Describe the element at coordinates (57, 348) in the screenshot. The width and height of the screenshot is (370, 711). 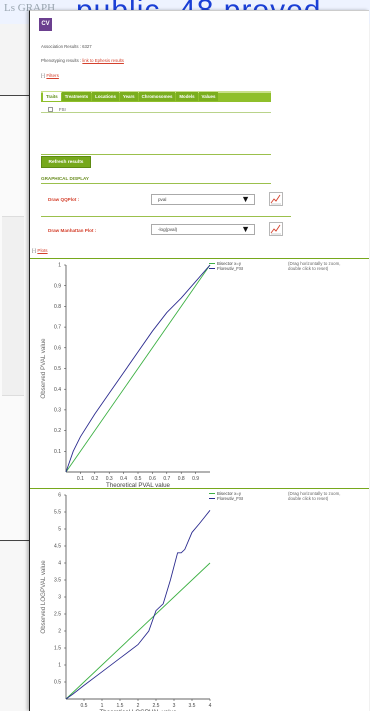
I see `y-tick-label: 0.6` at that location.